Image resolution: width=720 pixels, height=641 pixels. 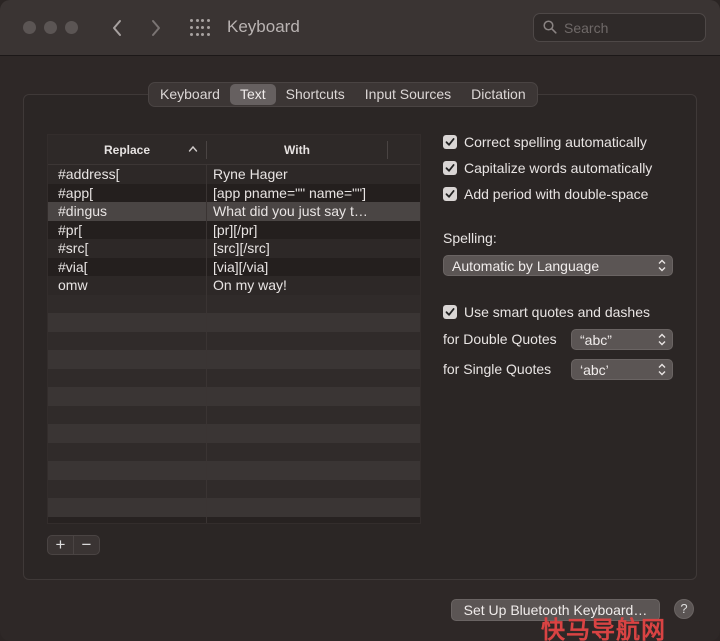 What do you see at coordinates (596, 340) in the screenshot?
I see `double-quotes-popup-value: “abc”` at bounding box center [596, 340].